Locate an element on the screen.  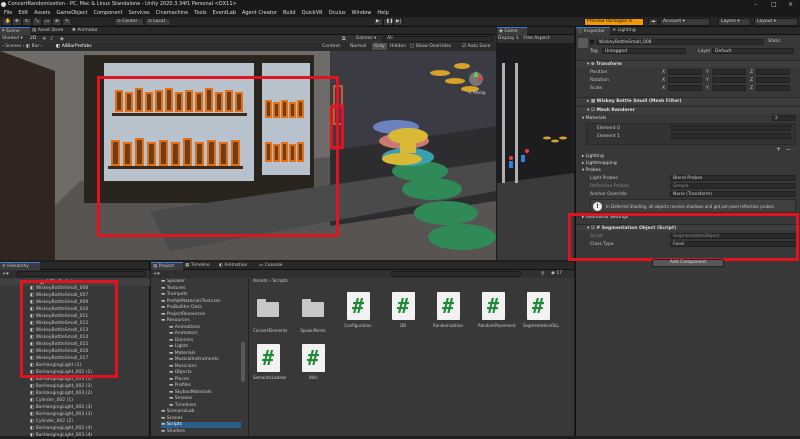
folder-tree-item: ▬ Dancers is located at coordinates (181, 341).